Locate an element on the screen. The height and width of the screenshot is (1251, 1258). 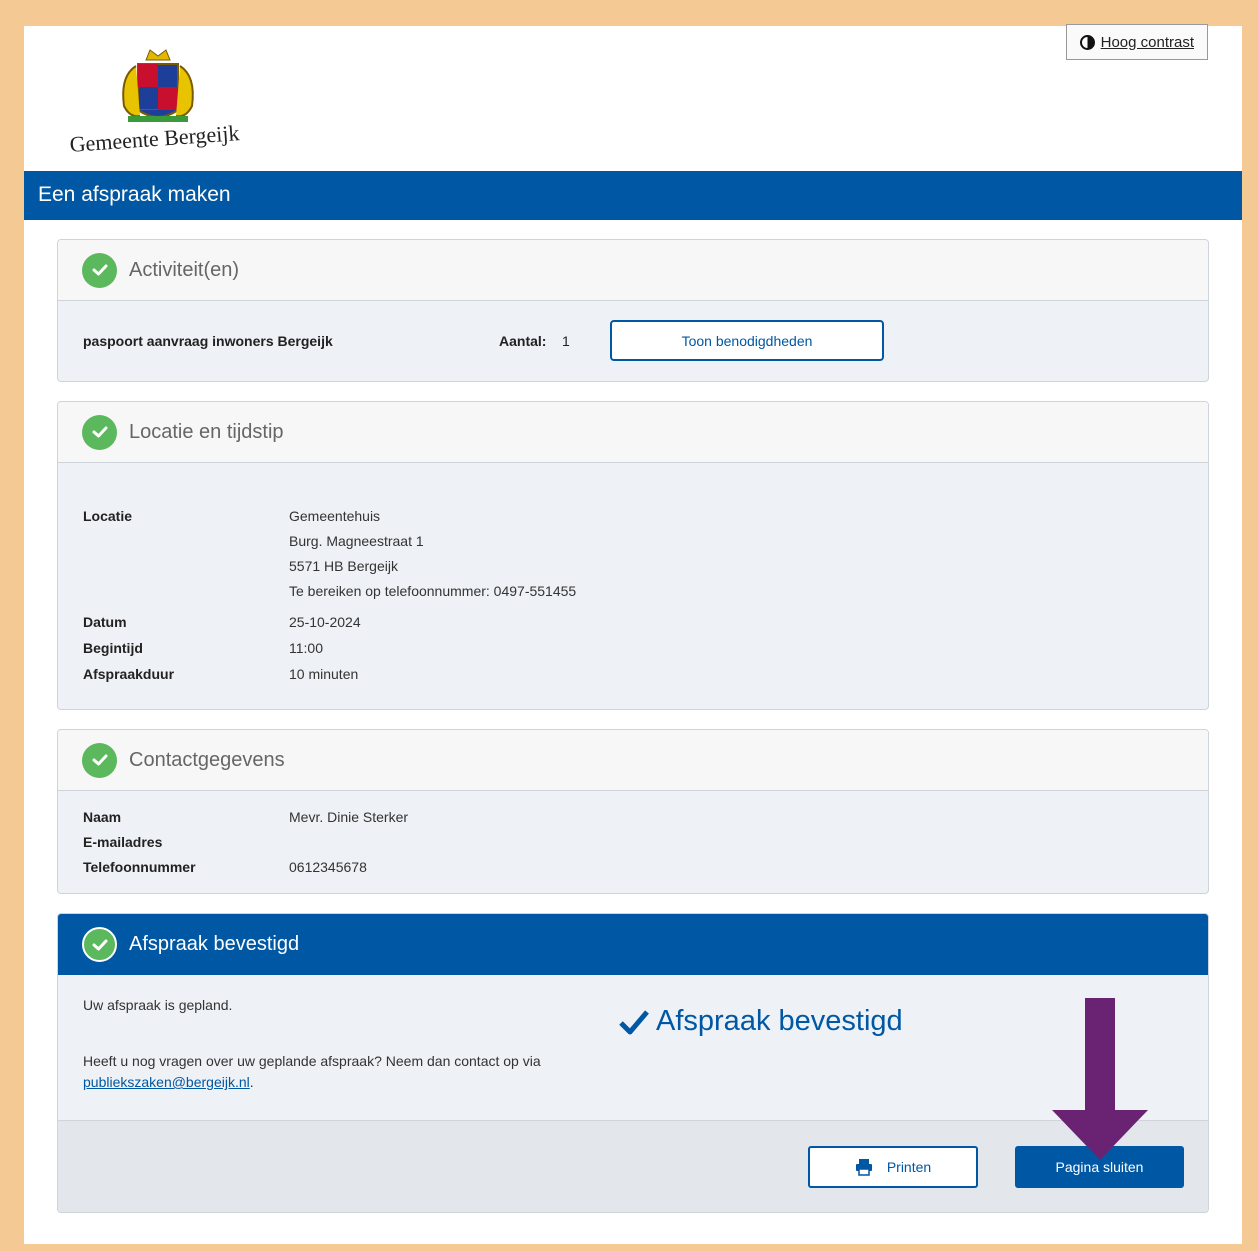
municipality-logo: Gemeente Bergeijk is located at coordinates (155, 98).